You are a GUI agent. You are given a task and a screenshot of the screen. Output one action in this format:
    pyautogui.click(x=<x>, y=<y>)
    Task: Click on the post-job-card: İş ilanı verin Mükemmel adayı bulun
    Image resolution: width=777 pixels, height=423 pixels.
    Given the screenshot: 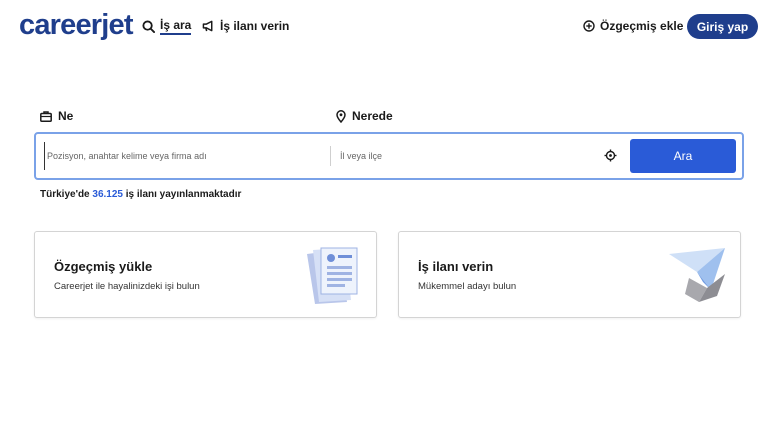 What is the action you would take?
    pyautogui.click(x=569, y=274)
    